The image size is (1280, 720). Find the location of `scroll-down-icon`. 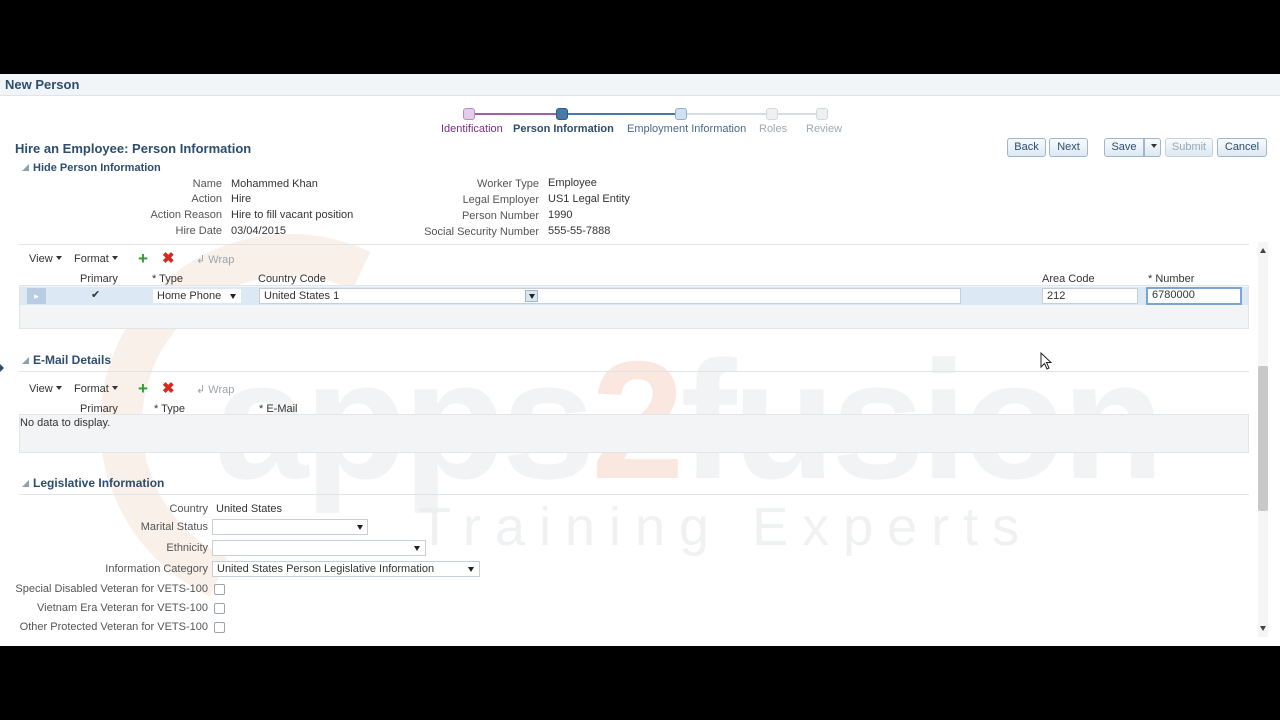

scroll-down-icon is located at coordinates (1263, 628).